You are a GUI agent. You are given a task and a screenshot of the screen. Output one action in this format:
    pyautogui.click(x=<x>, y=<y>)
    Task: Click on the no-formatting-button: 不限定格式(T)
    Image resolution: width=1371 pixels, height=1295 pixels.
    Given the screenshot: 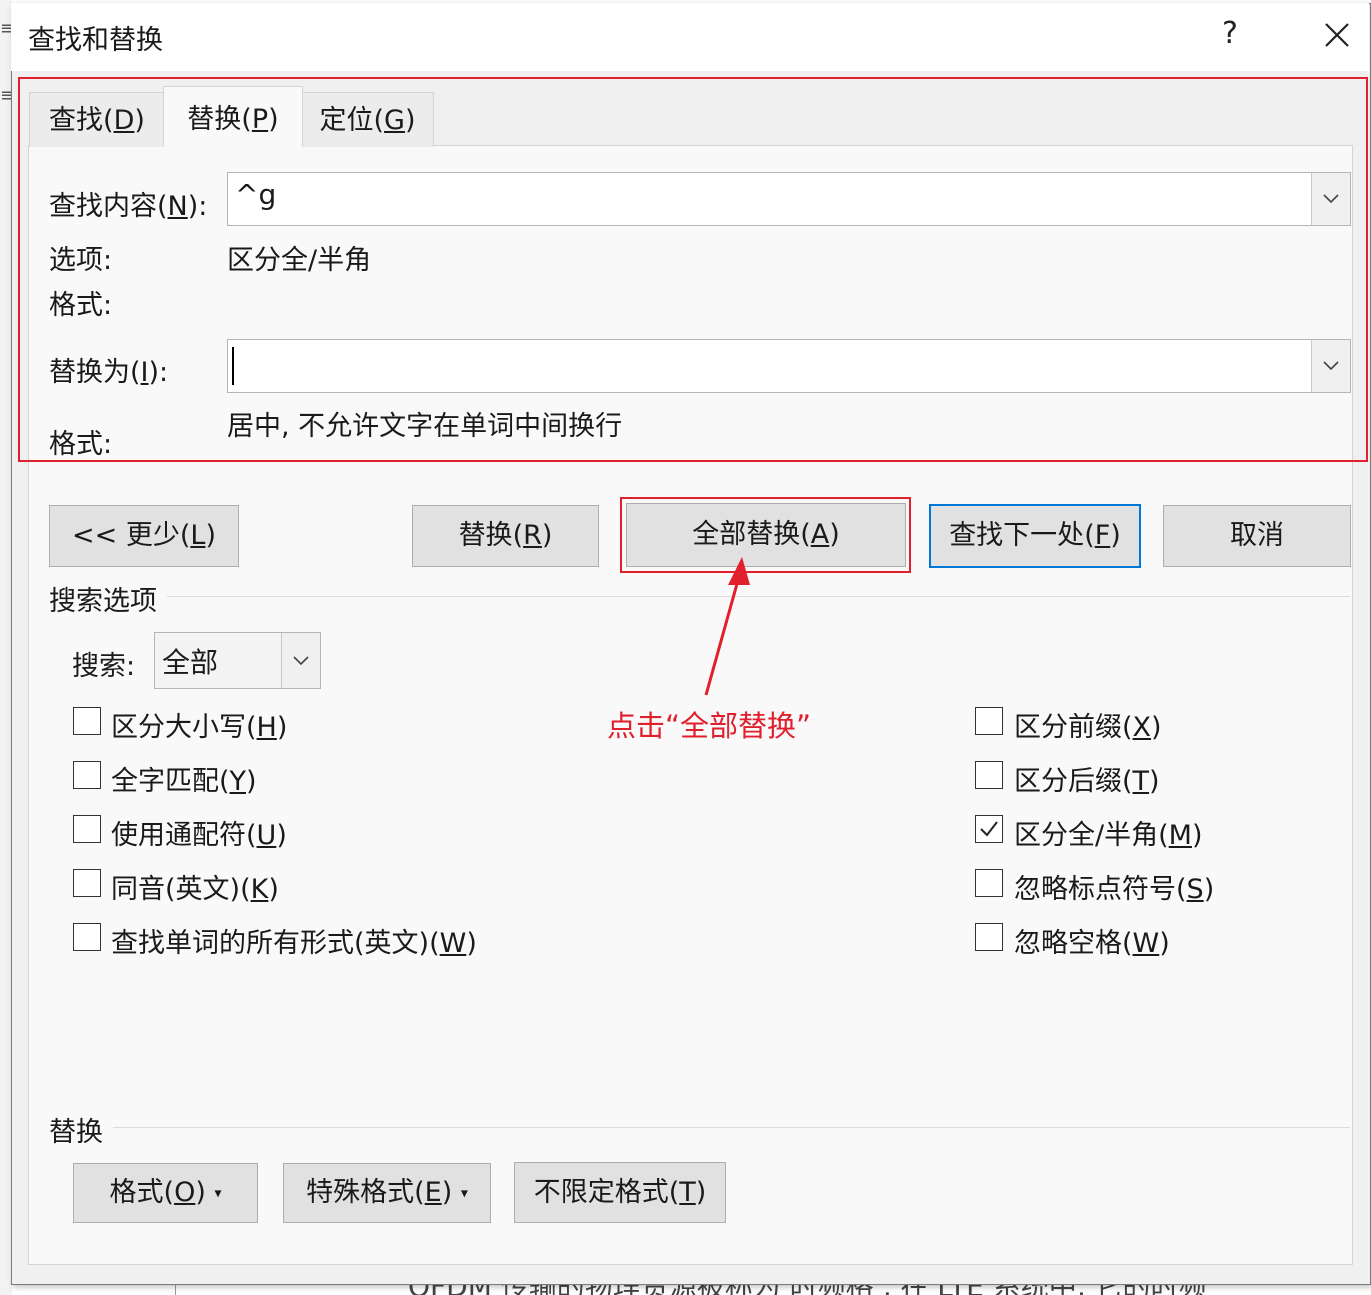 What is the action you would take?
    pyautogui.click(x=620, y=1192)
    